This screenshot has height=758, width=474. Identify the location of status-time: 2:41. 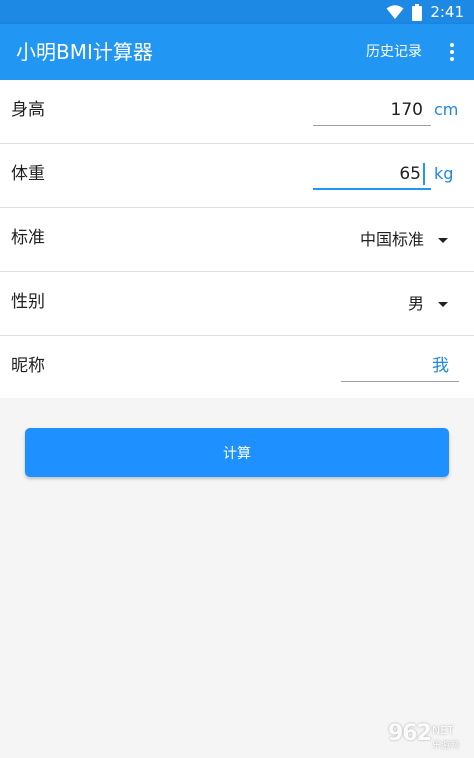
(447, 12).